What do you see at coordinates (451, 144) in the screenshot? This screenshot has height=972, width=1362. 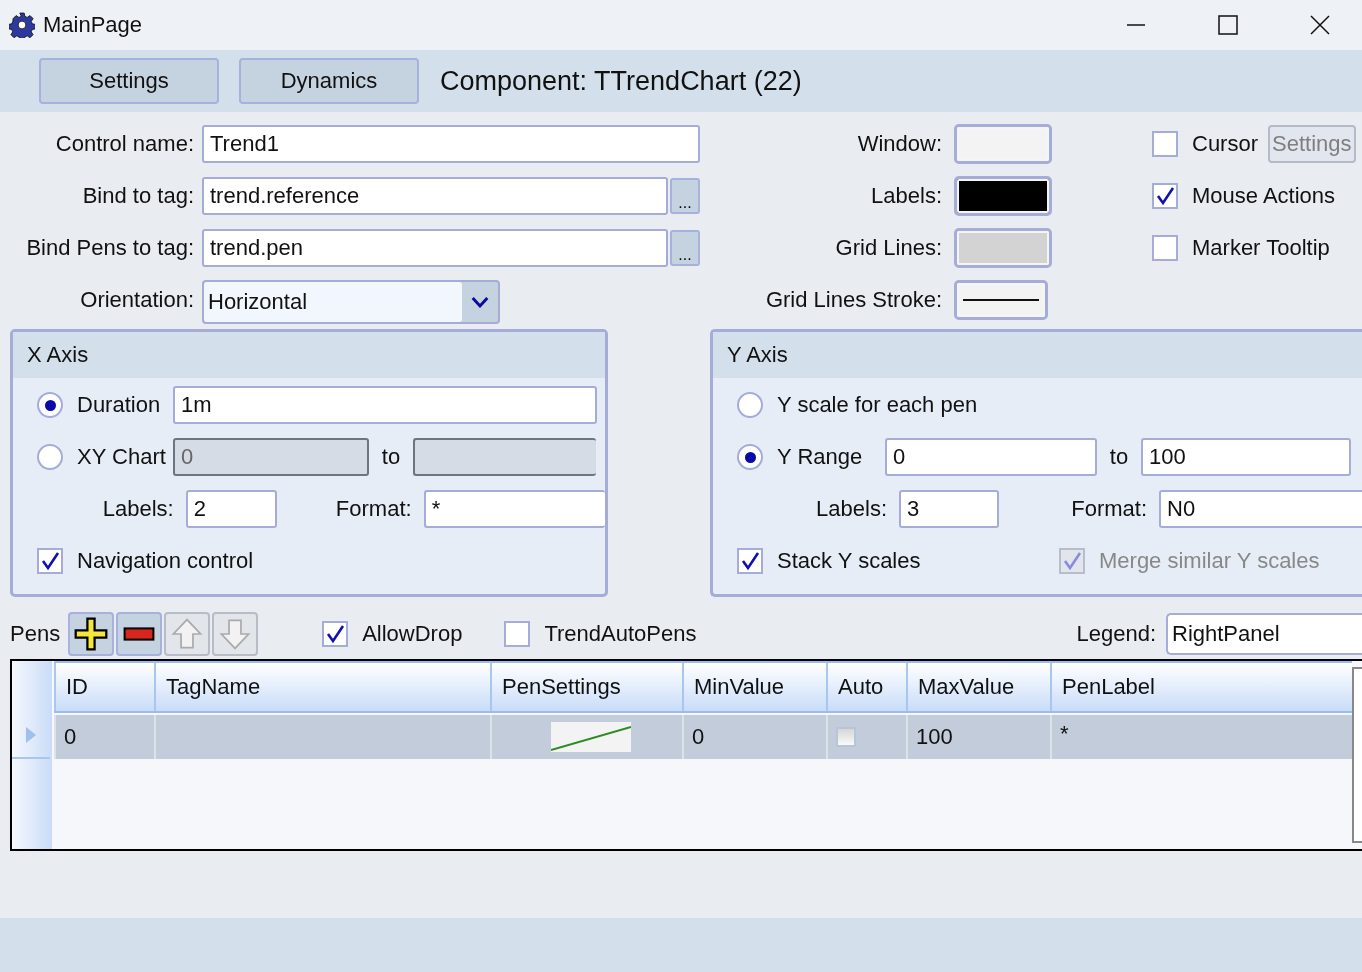 I see `text-field: Trend1` at bounding box center [451, 144].